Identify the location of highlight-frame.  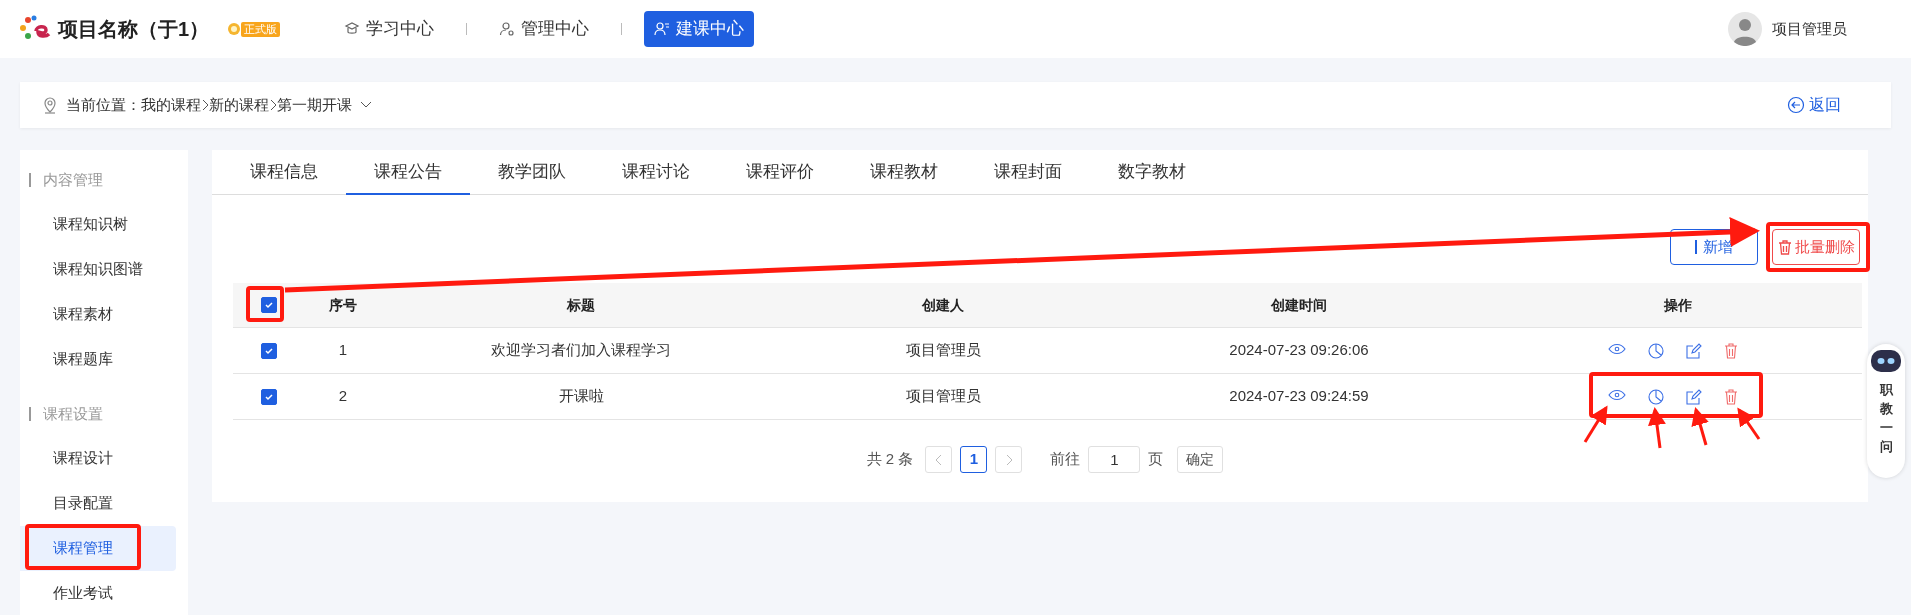
(265, 304).